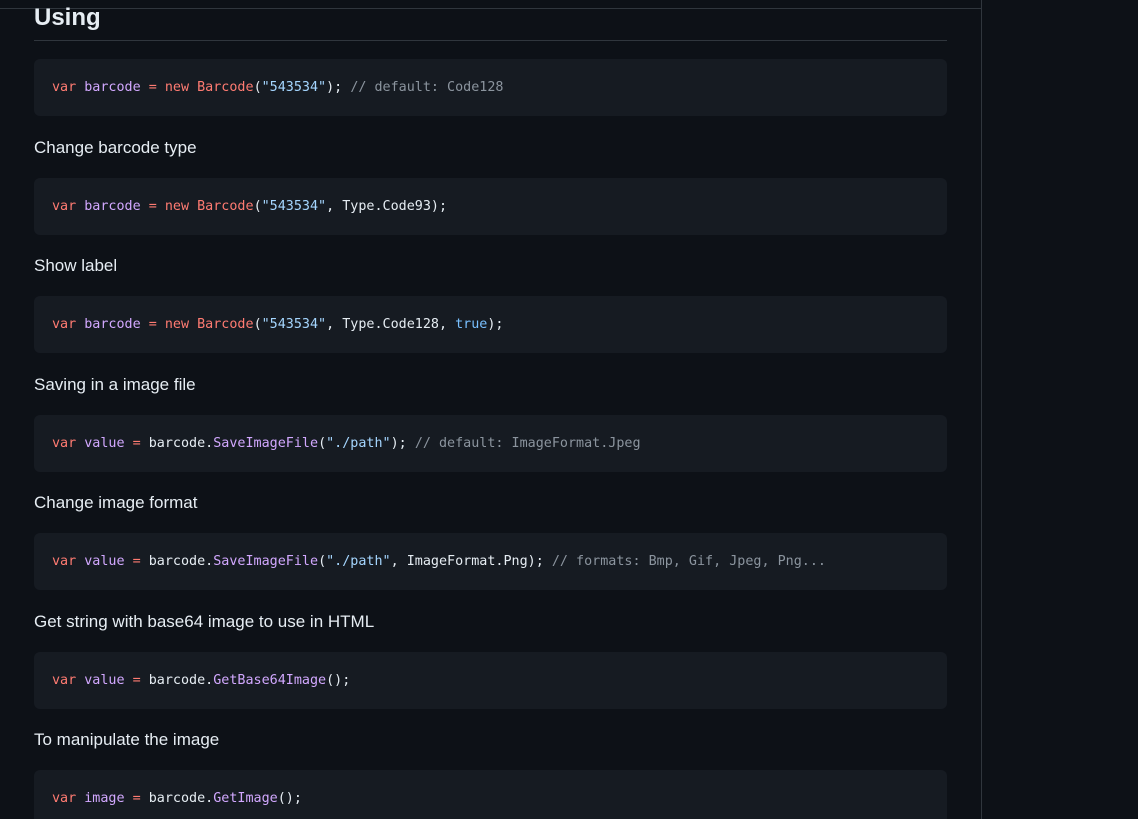  I want to click on code-token: , Type.Code128,, so click(391, 324).